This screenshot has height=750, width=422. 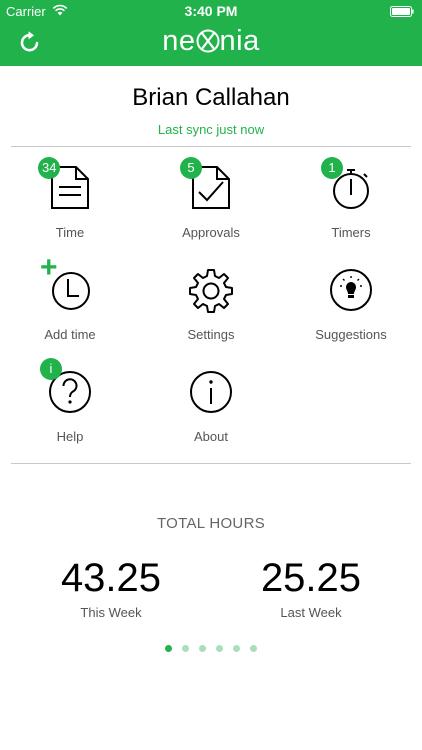 What do you see at coordinates (351, 314) in the screenshot?
I see `tile-suggestions: Suggestions` at bounding box center [351, 314].